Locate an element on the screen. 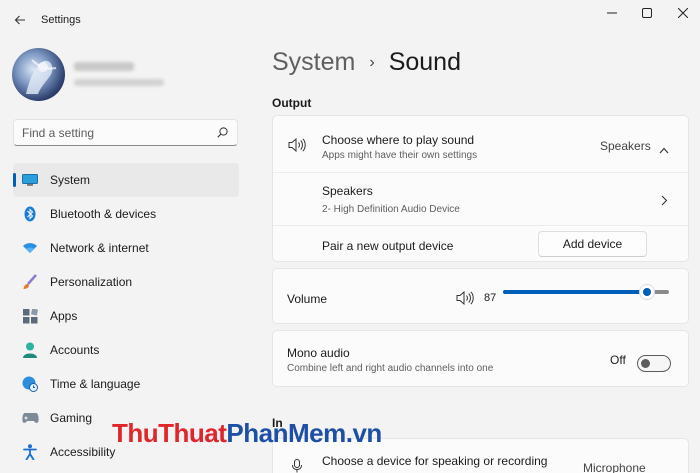 This screenshot has width=700, height=473. avatar-art is located at coordinates (41, 76).